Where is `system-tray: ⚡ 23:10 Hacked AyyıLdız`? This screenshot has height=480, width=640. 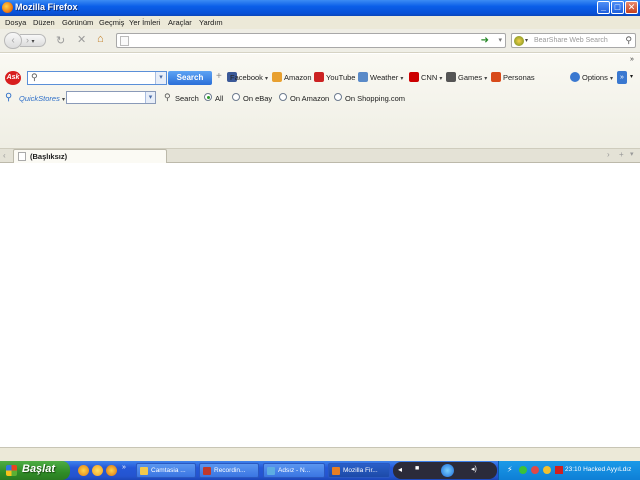 system-tray: ⚡ 23:10 Hacked AyyıLdız is located at coordinates (569, 470).